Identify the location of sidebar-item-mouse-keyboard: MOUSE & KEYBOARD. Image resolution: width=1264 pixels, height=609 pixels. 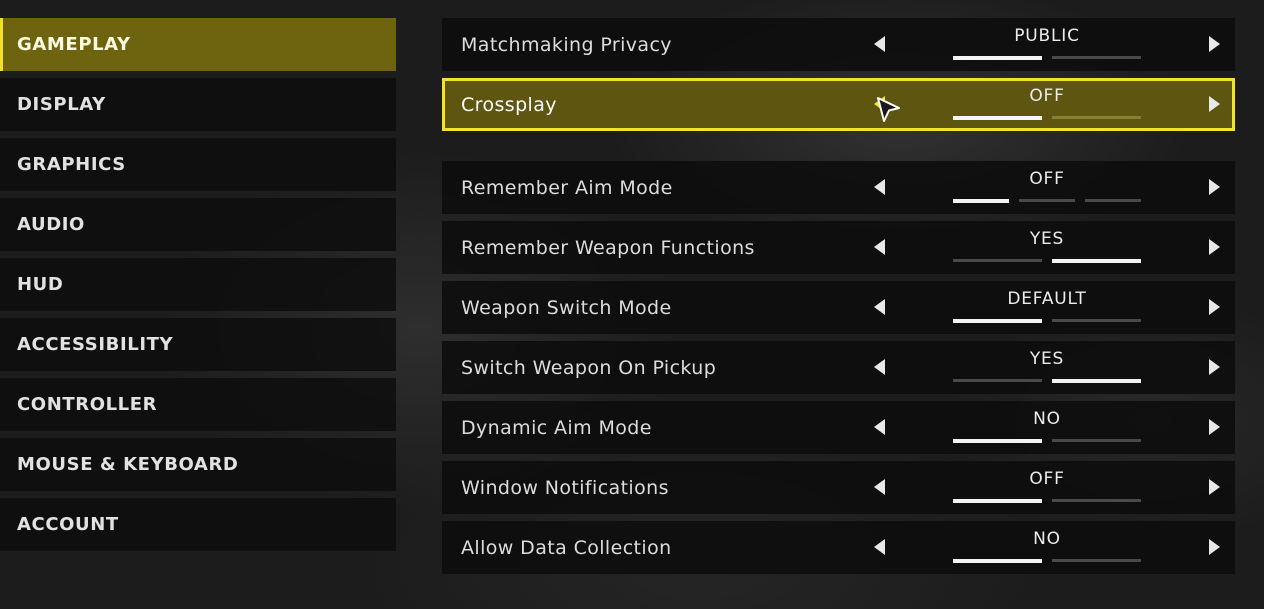
(198, 464).